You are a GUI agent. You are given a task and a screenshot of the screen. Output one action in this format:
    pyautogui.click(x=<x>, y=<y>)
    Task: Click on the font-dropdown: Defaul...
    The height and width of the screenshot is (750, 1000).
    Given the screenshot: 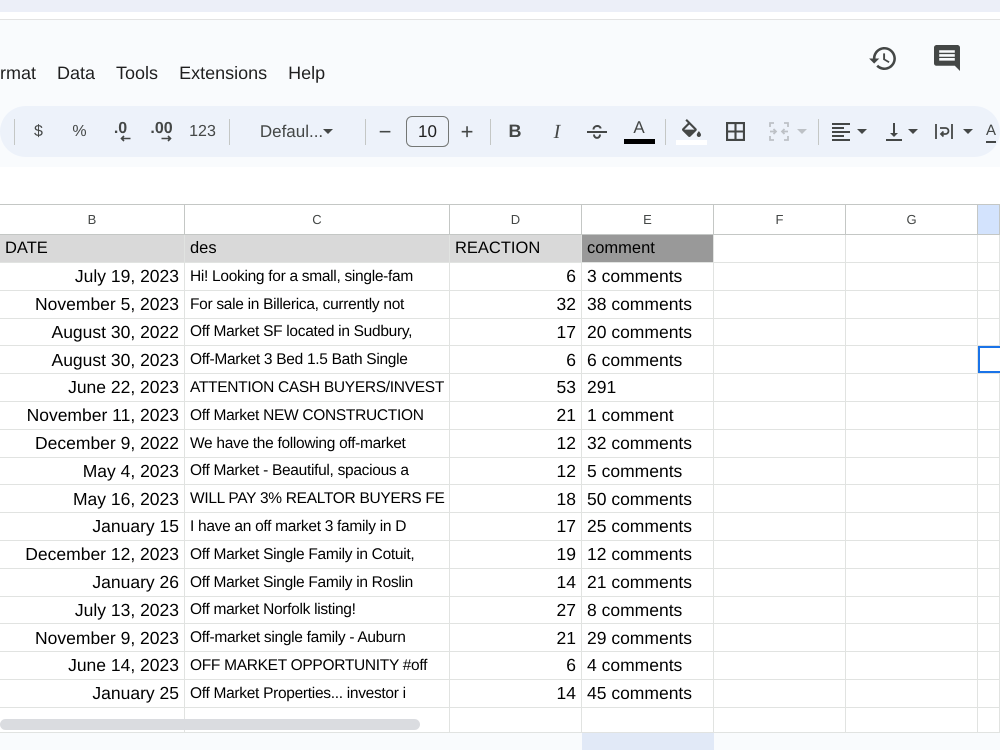 What is the action you would take?
    pyautogui.click(x=295, y=131)
    